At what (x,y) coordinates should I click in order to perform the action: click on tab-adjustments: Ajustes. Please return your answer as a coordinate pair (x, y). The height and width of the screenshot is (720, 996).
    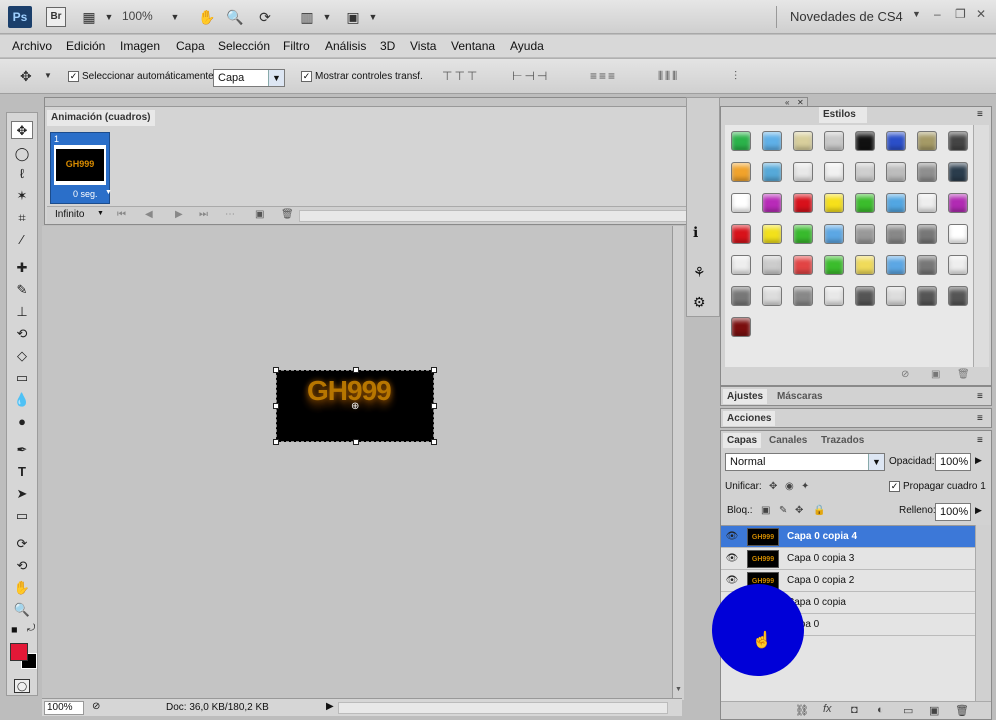
    Looking at the image, I should click on (745, 396).